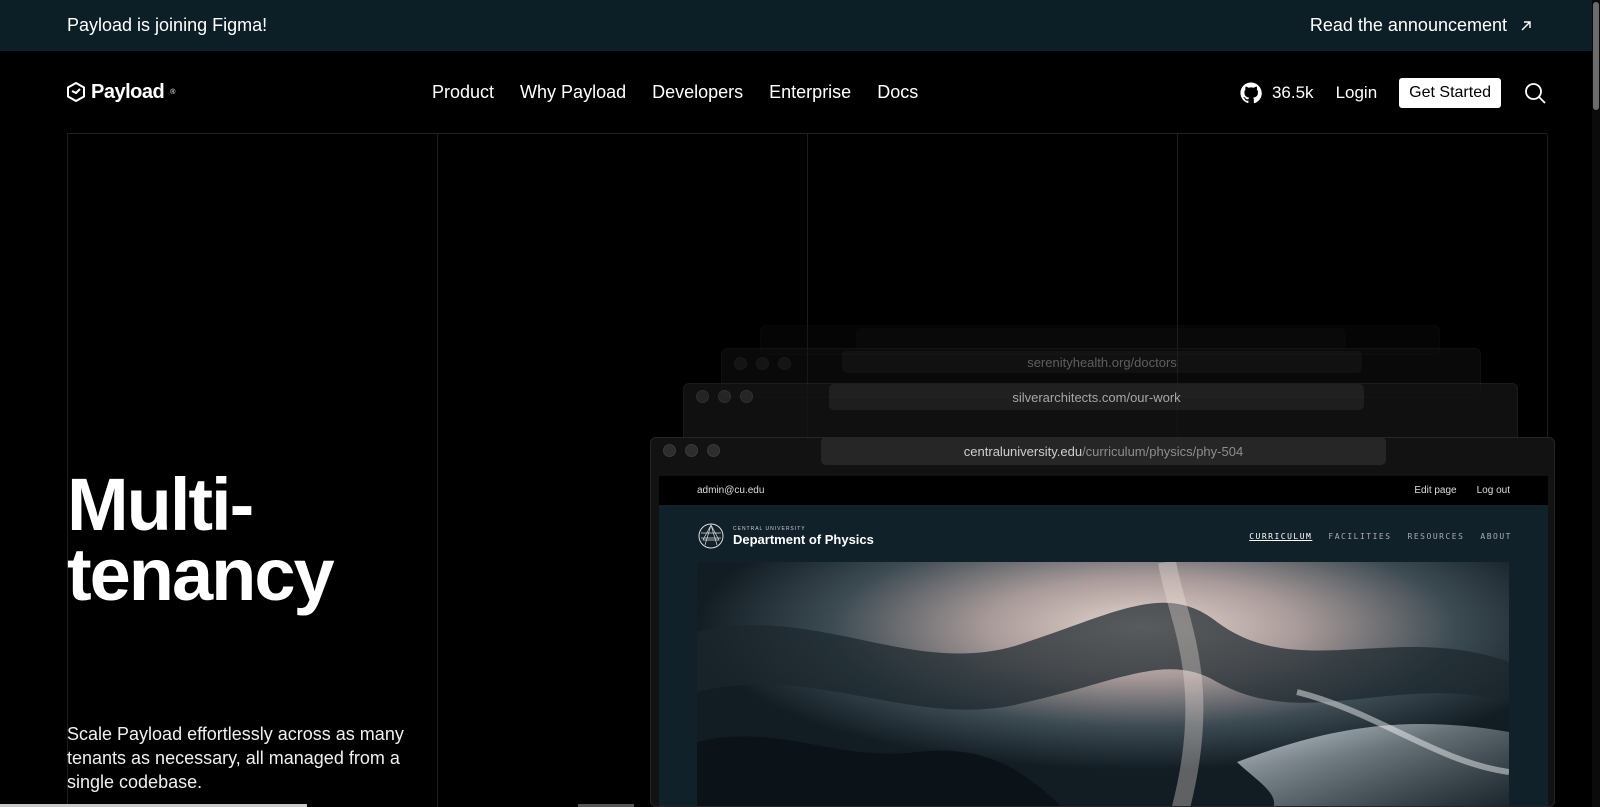 The height and width of the screenshot is (807, 1600). What do you see at coordinates (1100, 413) in the screenshot?
I see `browser-window-middle: silverarchitects.com/our-work` at bounding box center [1100, 413].